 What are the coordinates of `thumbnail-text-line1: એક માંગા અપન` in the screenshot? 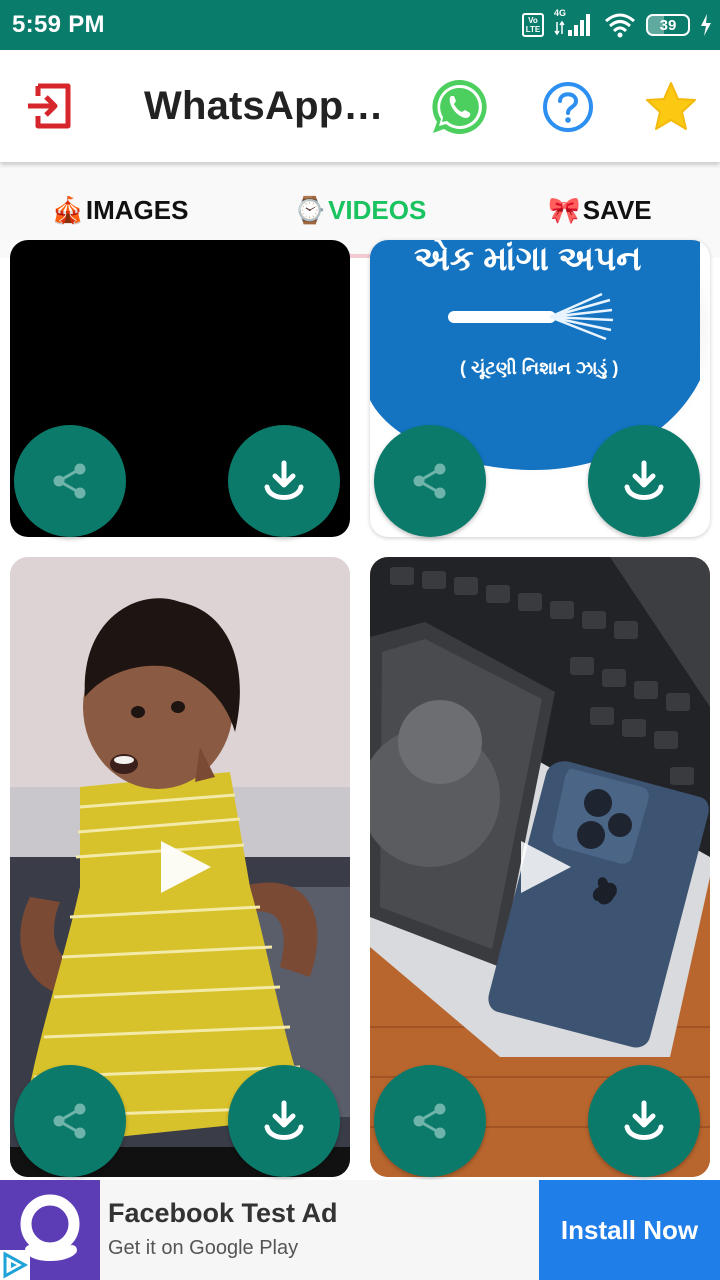 It's located at (528, 259).